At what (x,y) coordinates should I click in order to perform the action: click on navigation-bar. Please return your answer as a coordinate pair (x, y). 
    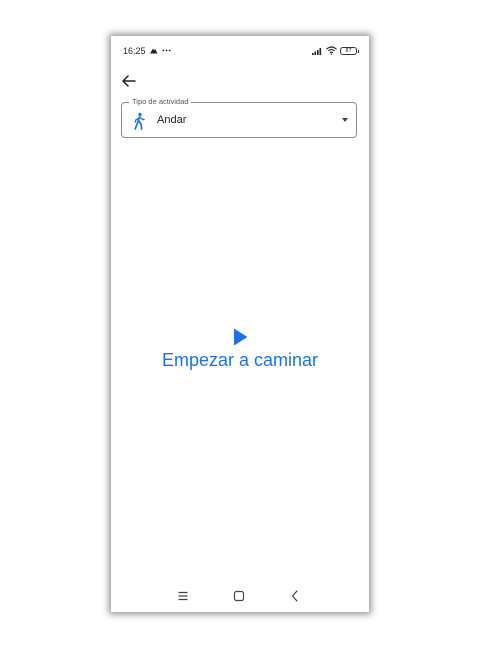
    Looking at the image, I should click on (240, 596).